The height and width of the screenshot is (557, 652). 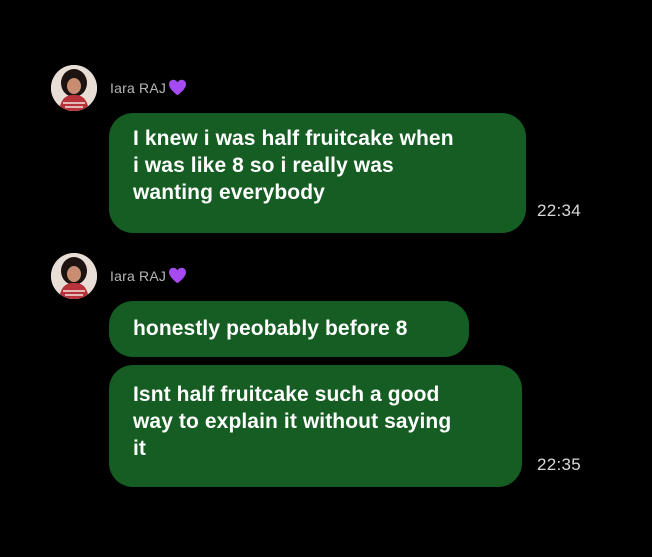 I want to click on message-text-line: wanting everybody, so click(x=229, y=192).